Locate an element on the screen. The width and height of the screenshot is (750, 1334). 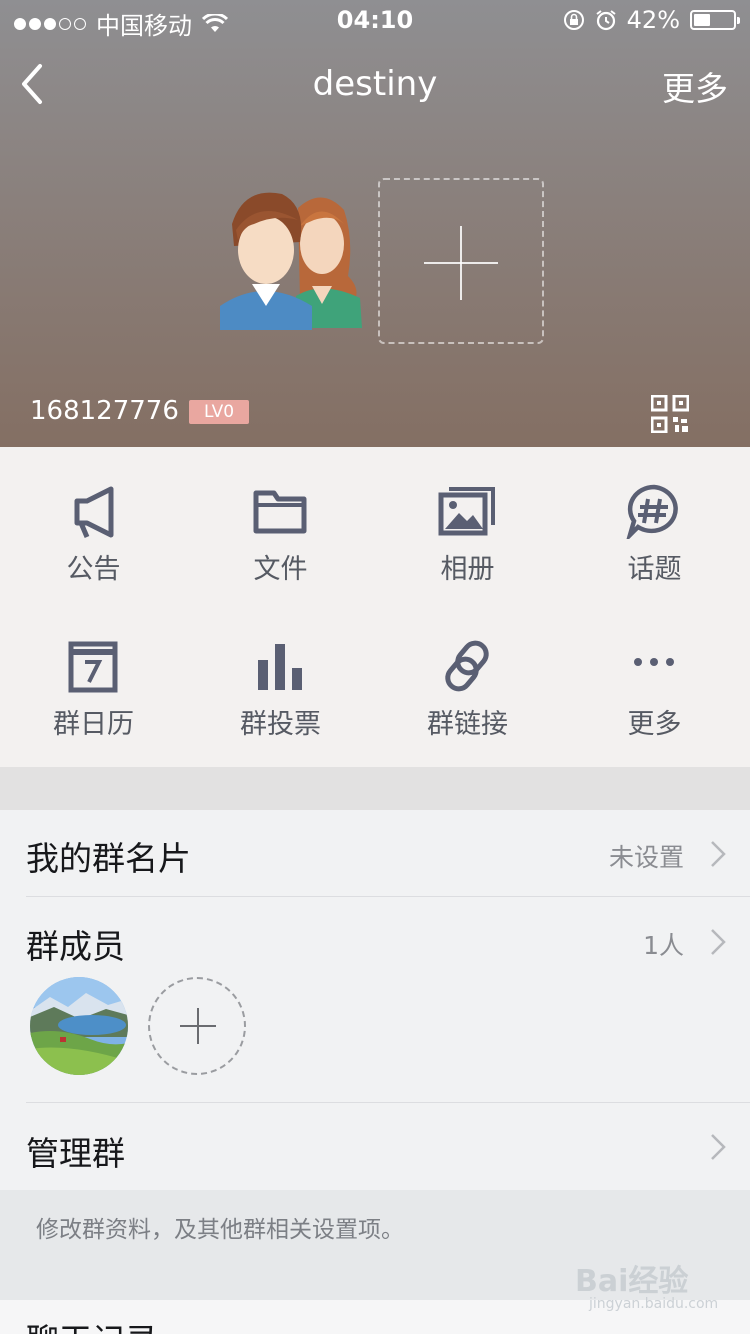
alarm-icon is located at coordinates (606, 20).